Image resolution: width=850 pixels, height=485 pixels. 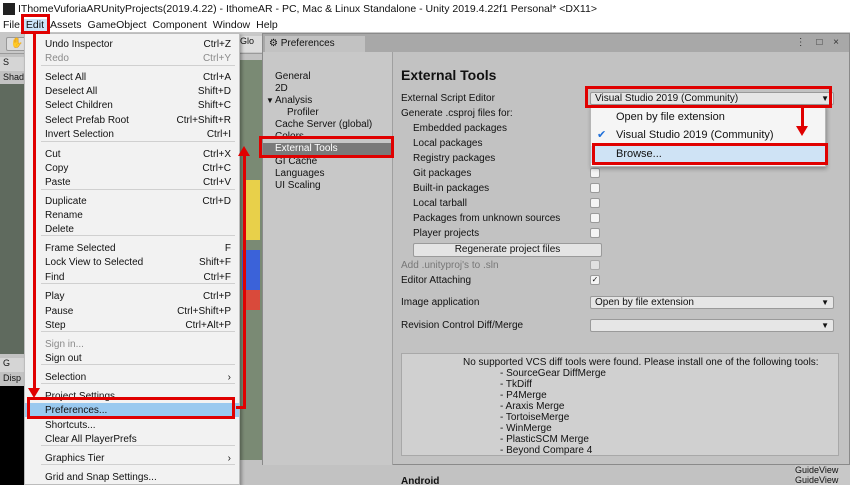 I want to click on edit-menu-item-play: Play Ctrl+P, so click(x=132, y=296).